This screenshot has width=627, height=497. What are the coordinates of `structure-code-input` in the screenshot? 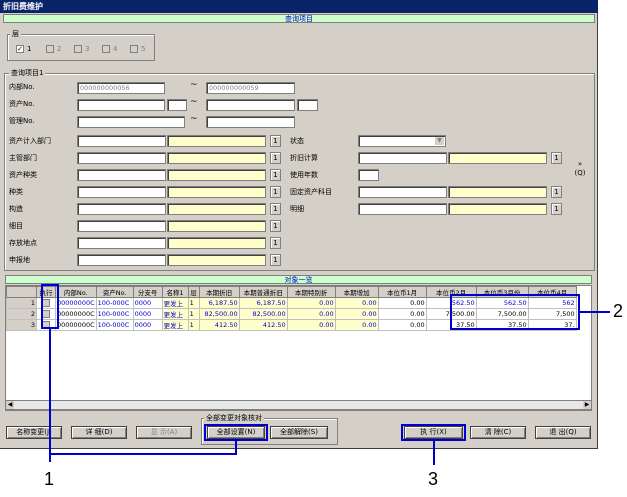 It's located at (121, 209).